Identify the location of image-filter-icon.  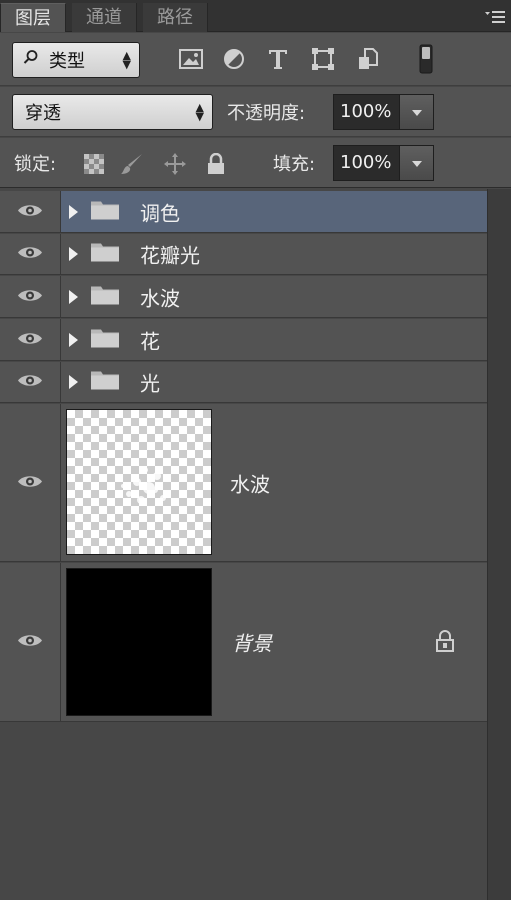
(191, 59).